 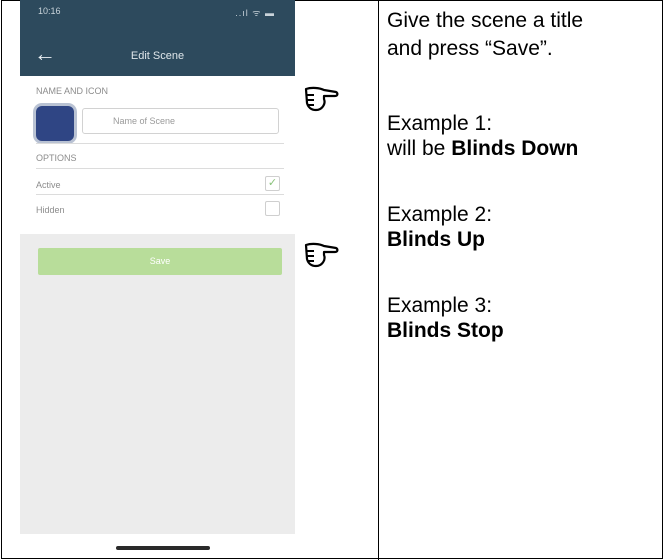 I want to click on example-2-label: Example 2:, so click(x=440, y=214).